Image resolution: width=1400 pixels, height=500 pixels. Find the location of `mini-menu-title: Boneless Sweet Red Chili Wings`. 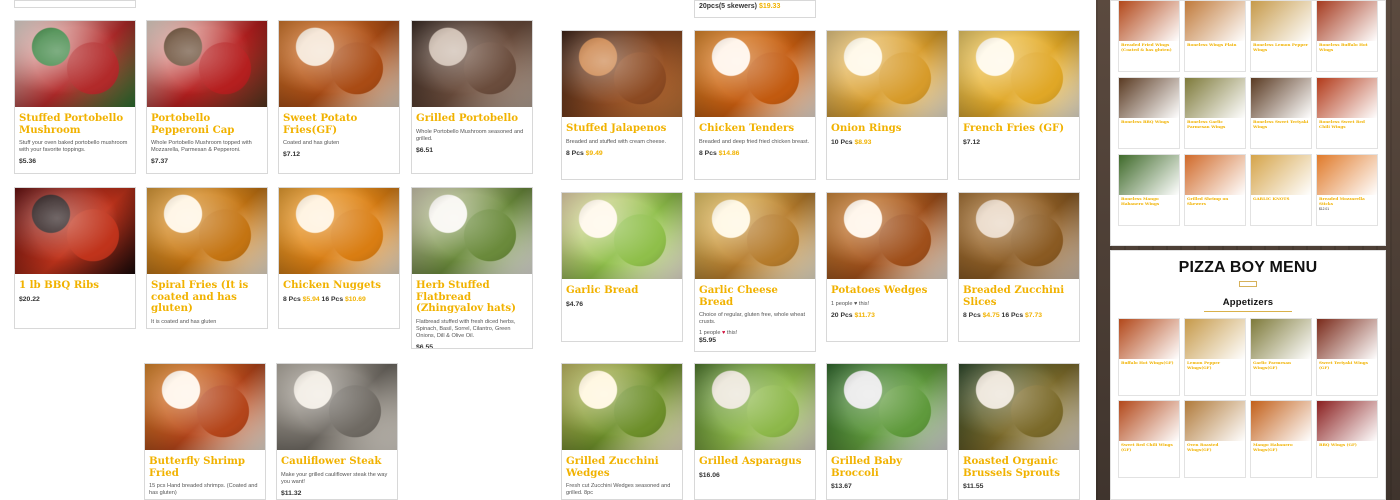

mini-menu-title: Boneless Sweet Red Chili Wings is located at coordinates (1347, 123).